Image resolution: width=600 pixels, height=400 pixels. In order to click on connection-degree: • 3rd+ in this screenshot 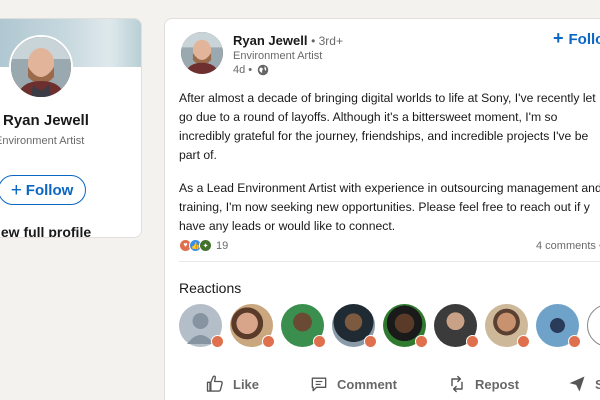, I will do `click(327, 41)`.